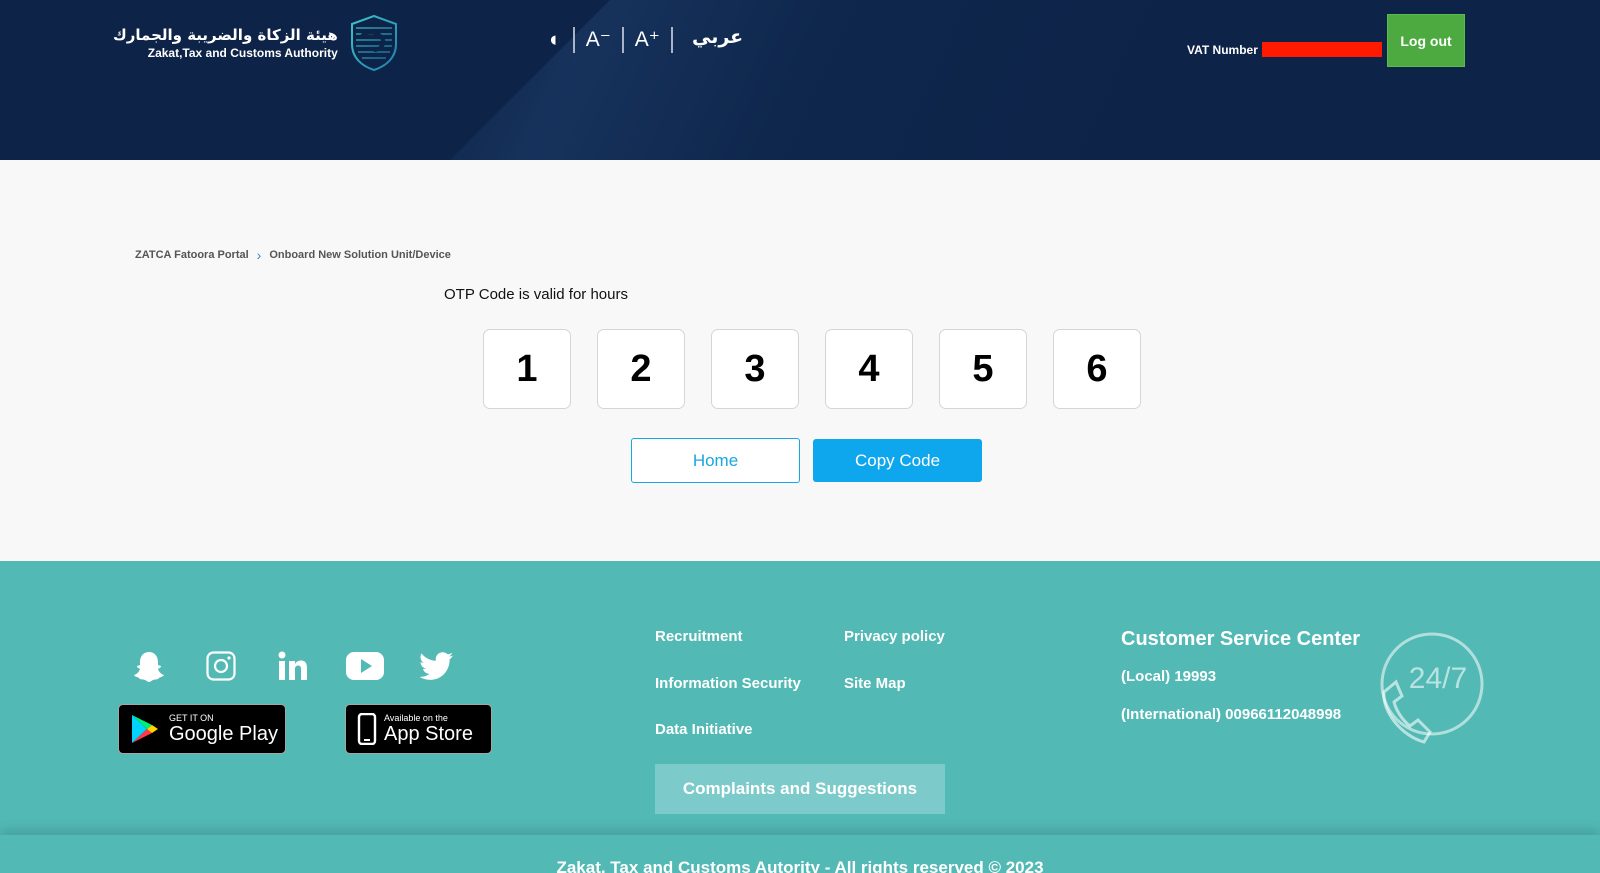 The width and height of the screenshot is (1600, 873). I want to click on google-play-icon, so click(145, 729).